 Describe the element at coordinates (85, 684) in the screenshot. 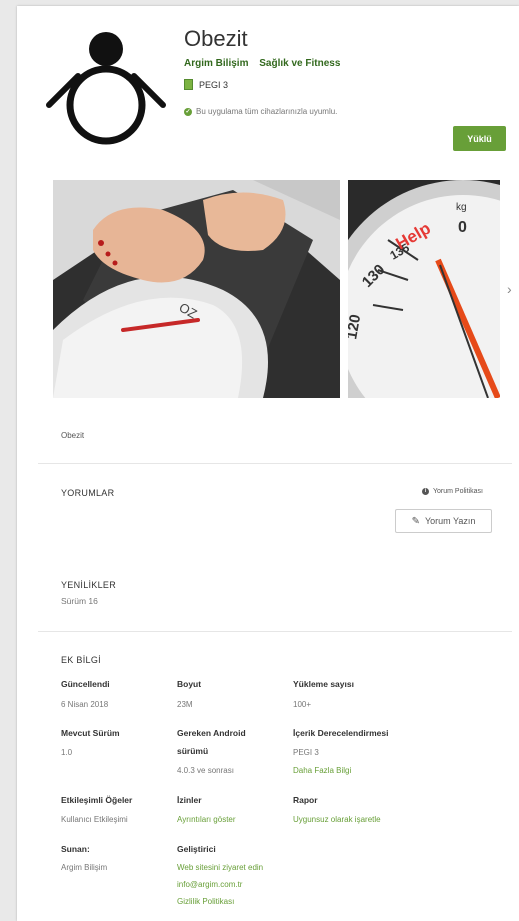

I see `updated-label: Güncellendi` at that location.